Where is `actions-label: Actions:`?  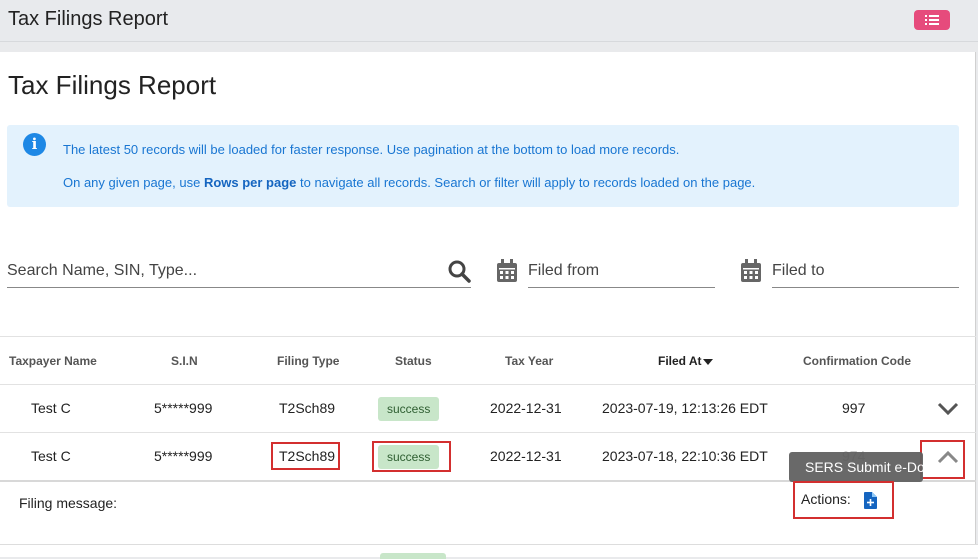
actions-label: Actions: is located at coordinates (826, 499).